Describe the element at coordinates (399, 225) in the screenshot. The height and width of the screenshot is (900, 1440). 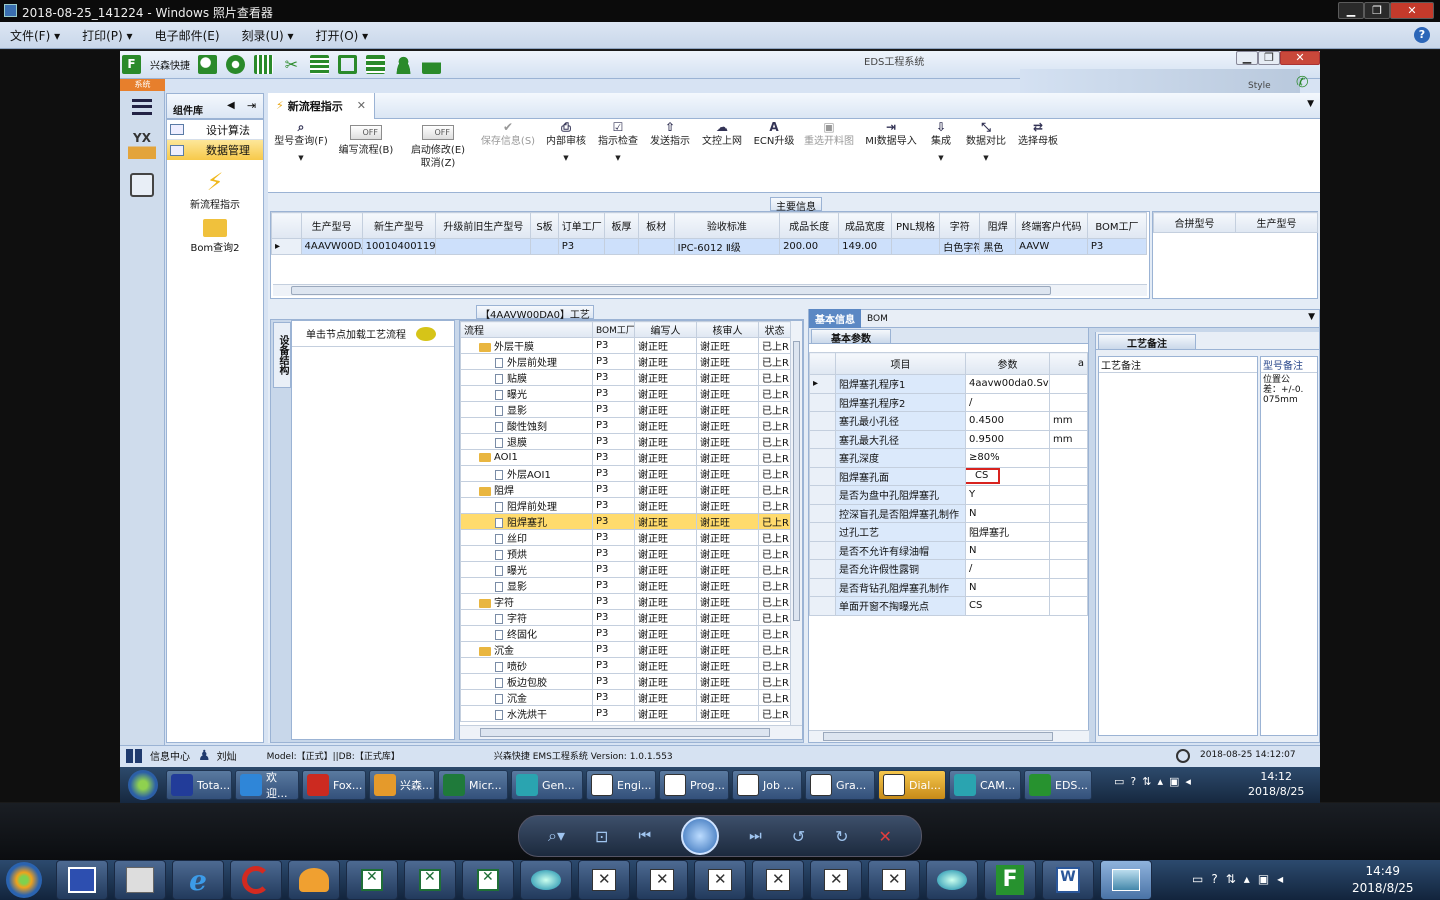
I see `main-info-col-header: 新生产型号` at that location.